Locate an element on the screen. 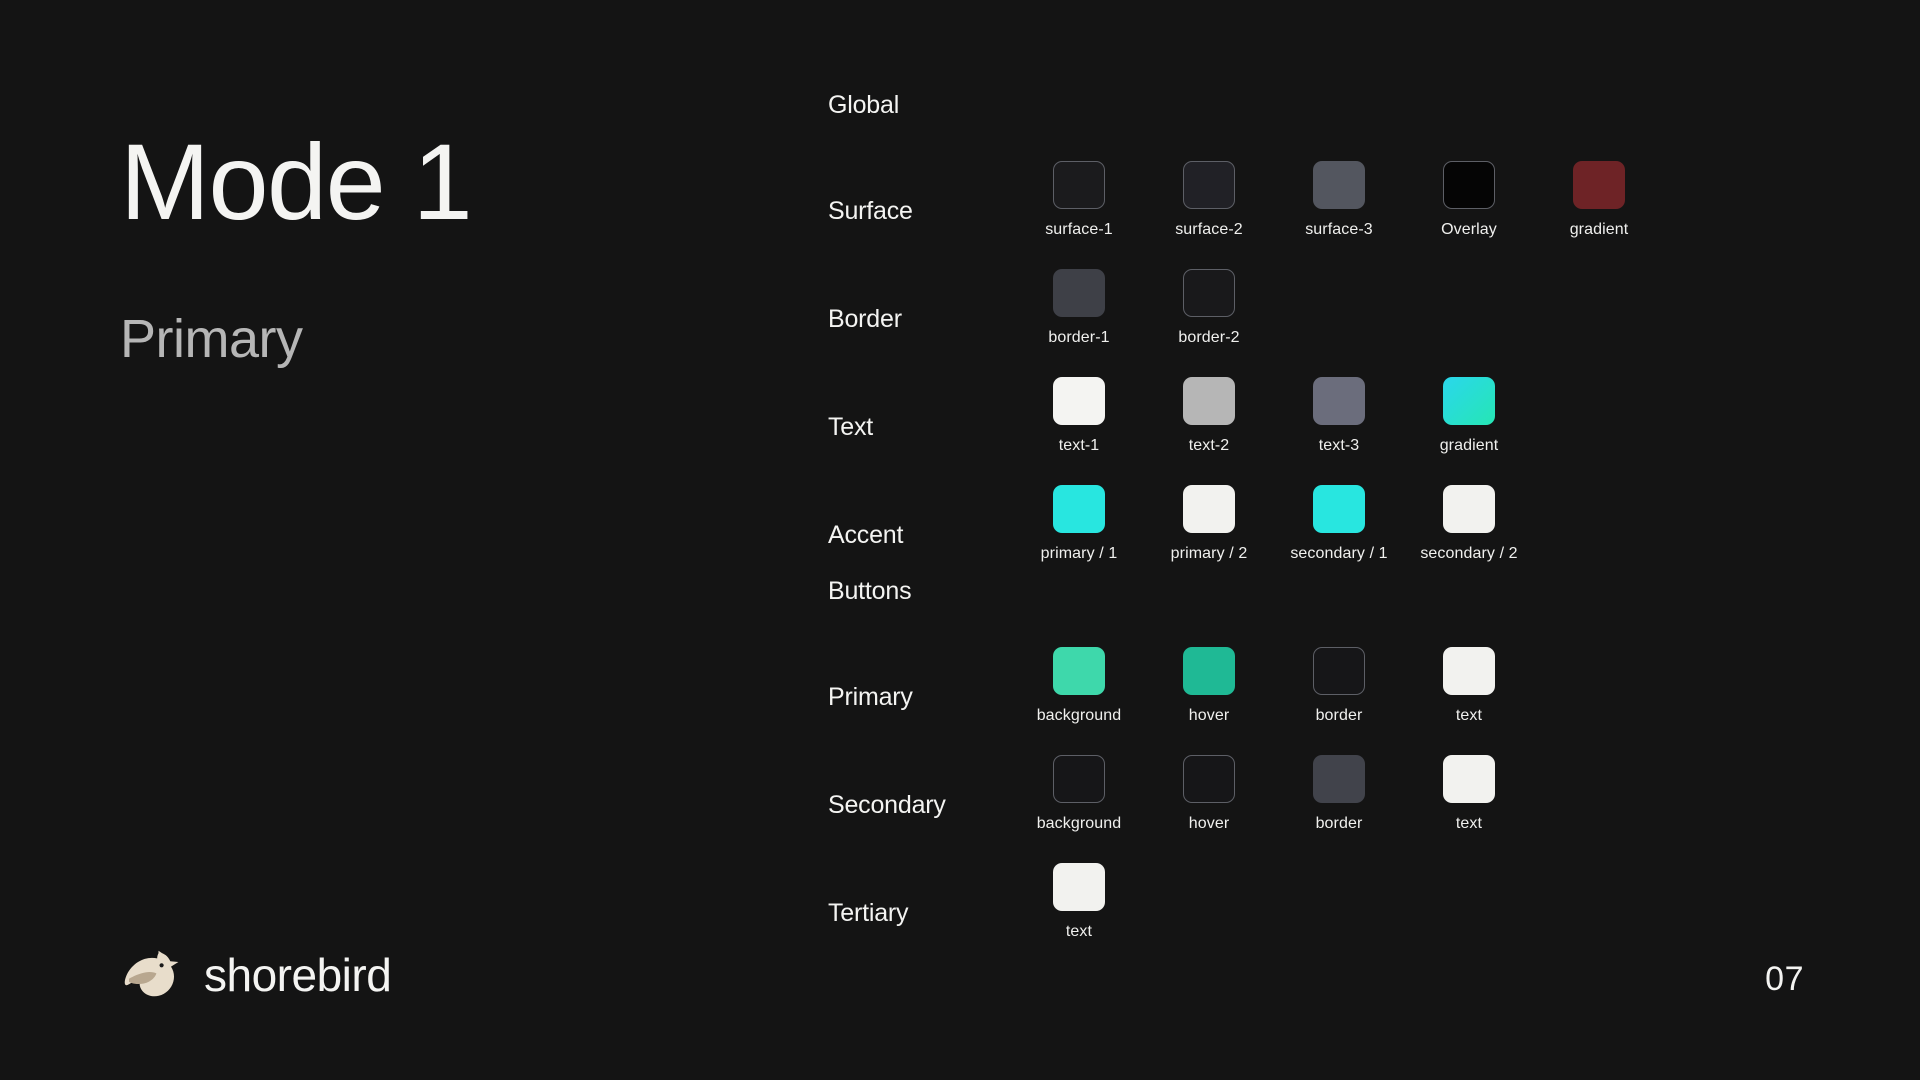 The width and height of the screenshot is (1920, 1080). color-chip-label: surface-3 is located at coordinates (1339, 229).